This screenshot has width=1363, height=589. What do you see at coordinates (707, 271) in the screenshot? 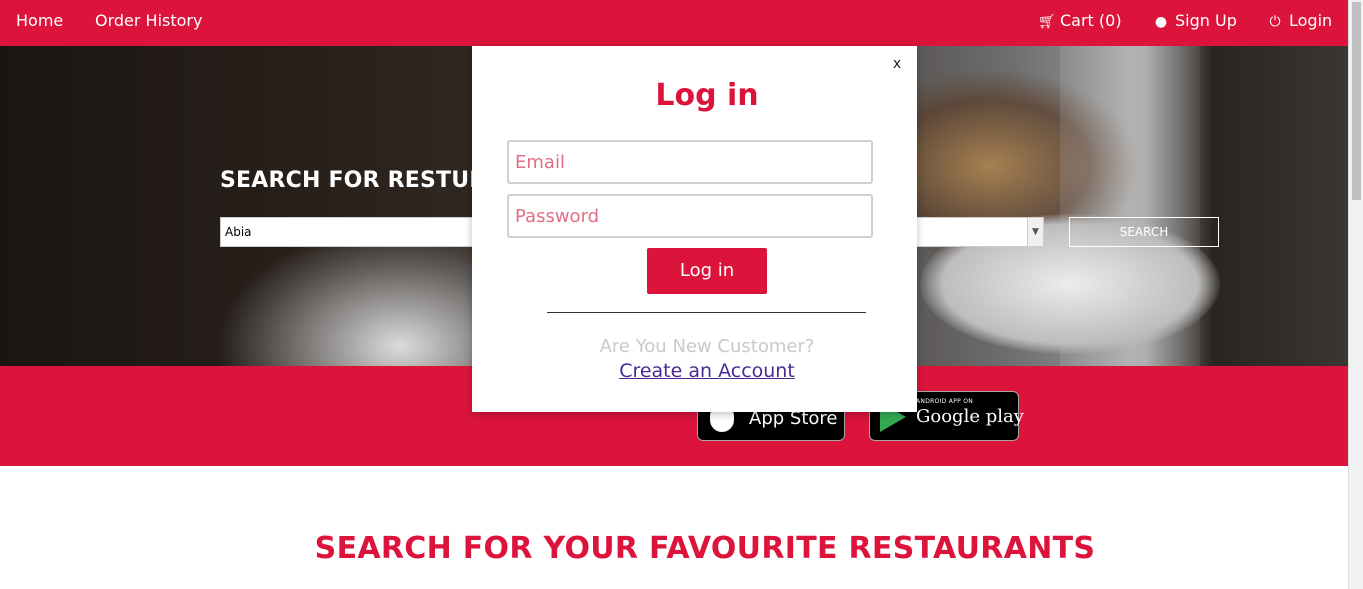
I see `login-submit-button: Log in` at bounding box center [707, 271].